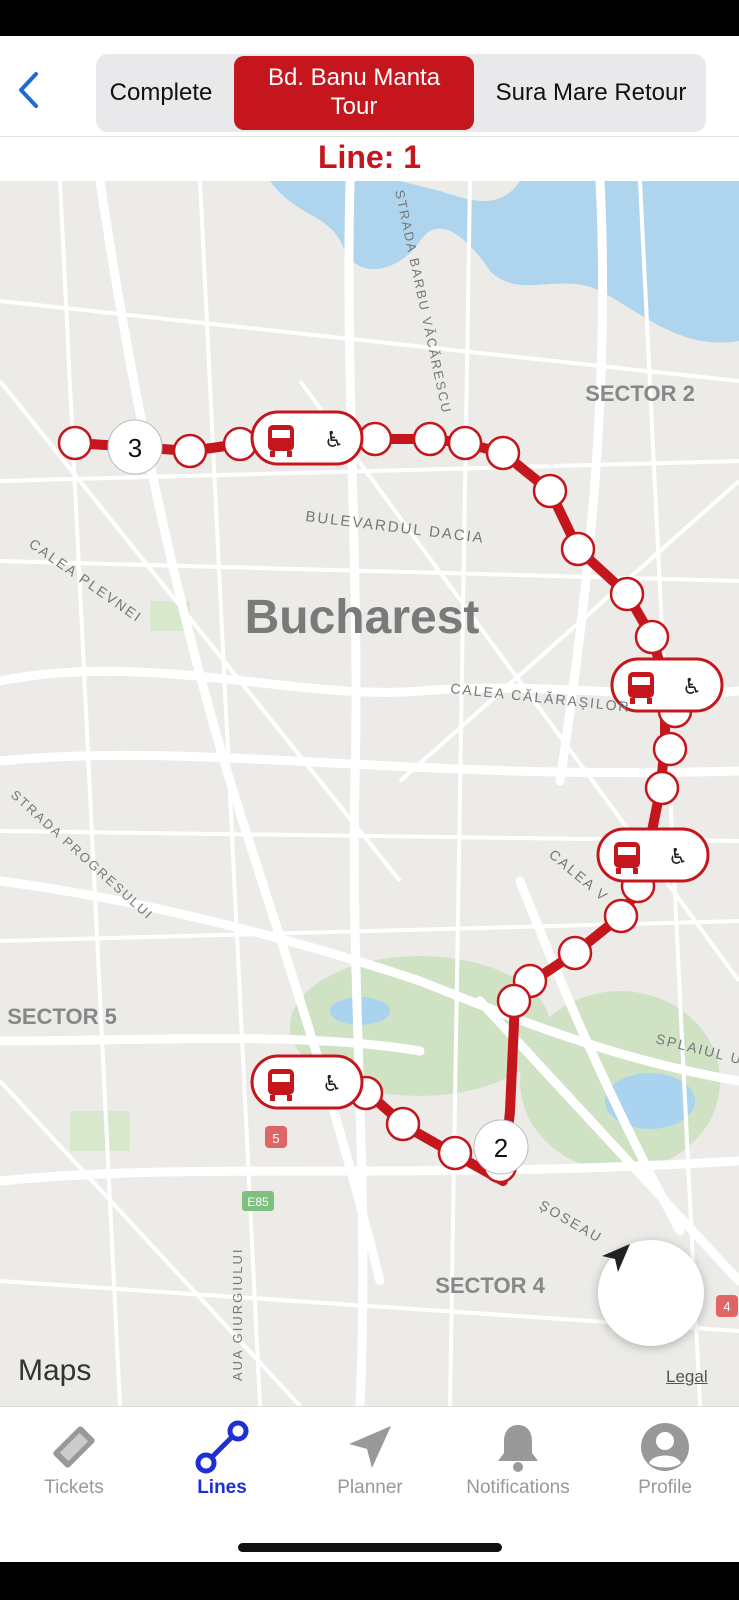 The image size is (739, 1600). I want to click on svg-text: 4, so click(726, 1306).